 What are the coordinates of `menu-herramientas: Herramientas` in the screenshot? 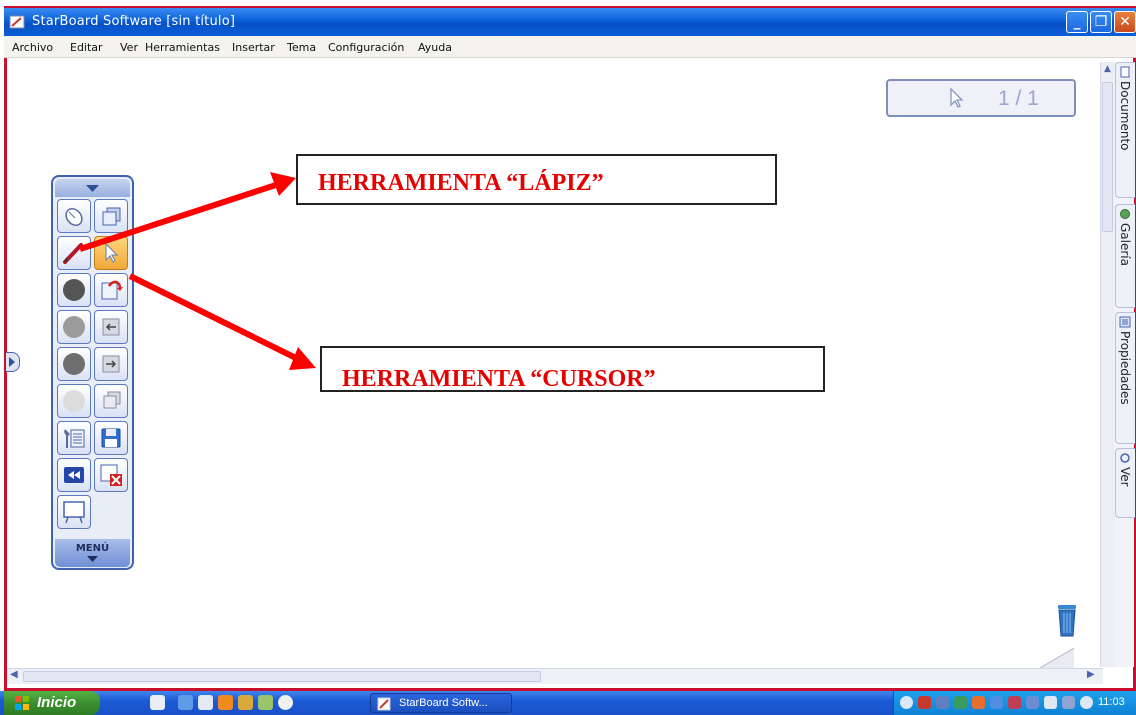 It's located at (182, 47).